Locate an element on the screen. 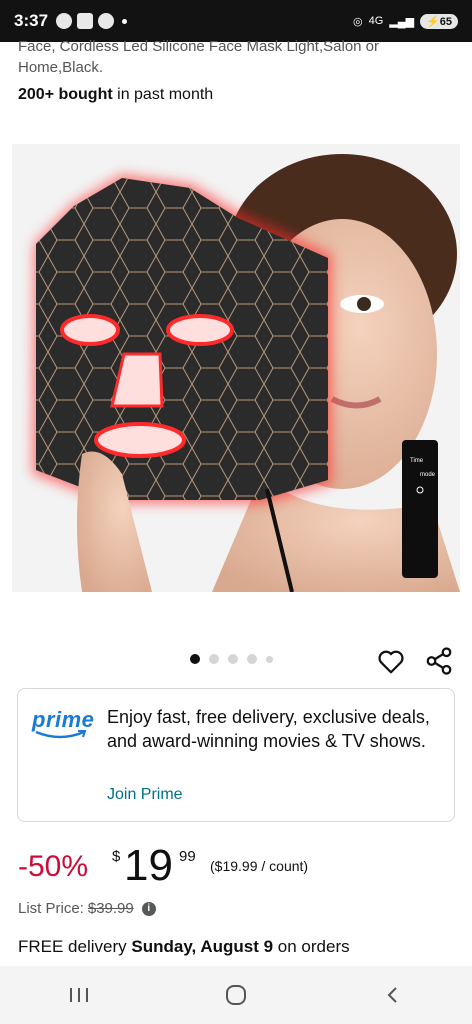  price-row: -50% $ 19 99 ($19.99 / count) is located at coordinates (238, 866).